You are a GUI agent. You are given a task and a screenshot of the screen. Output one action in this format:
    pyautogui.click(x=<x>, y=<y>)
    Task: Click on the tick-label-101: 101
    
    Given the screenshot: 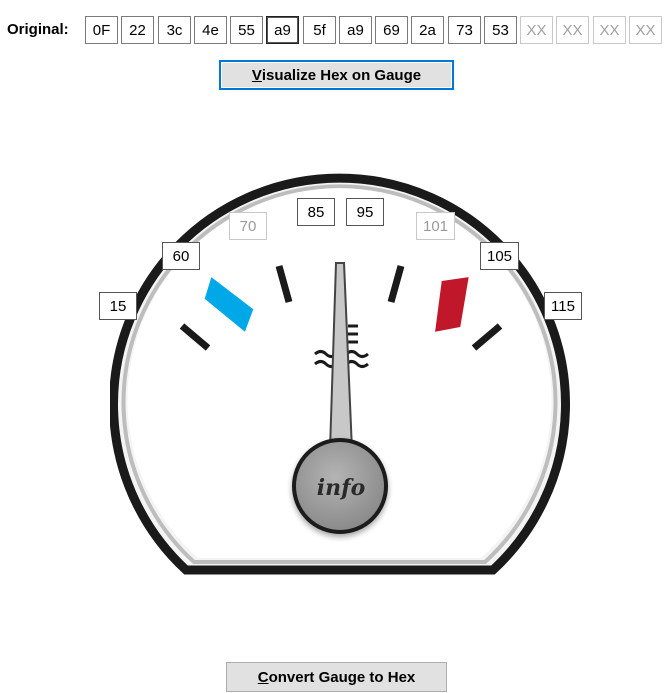 What is the action you would take?
    pyautogui.click(x=436, y=226)
    